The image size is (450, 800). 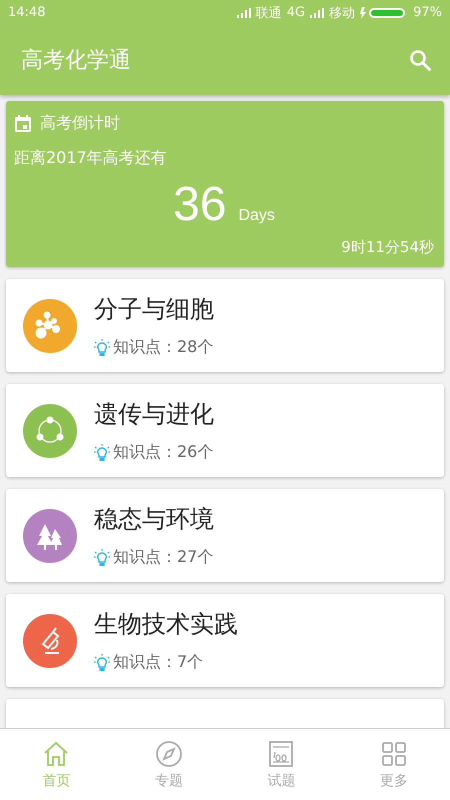 What do you see at coordinates (420, 60) in the screenshot?
I see `search-icon` at bounding box center [420, 60].